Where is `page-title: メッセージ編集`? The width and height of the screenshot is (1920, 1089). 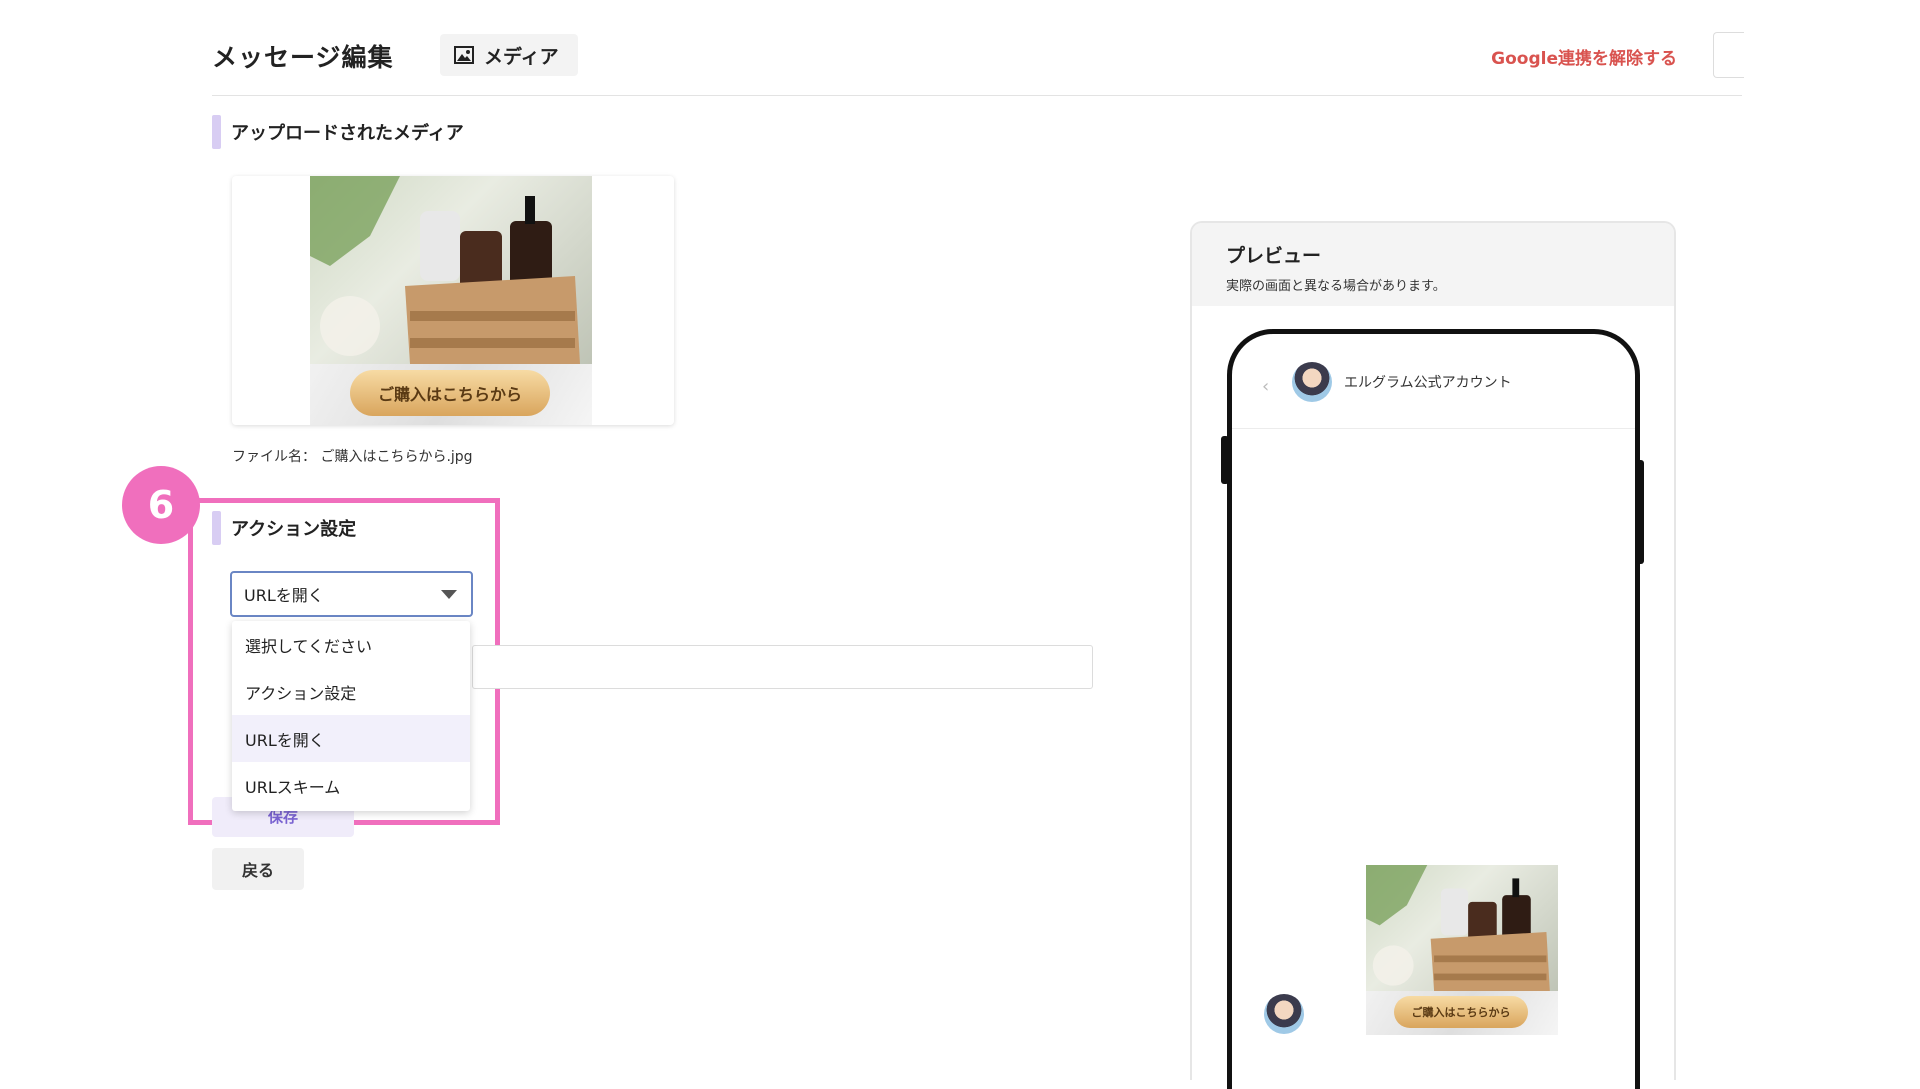 page-title: メッセージ編集 is located at coordinates (303, 57).